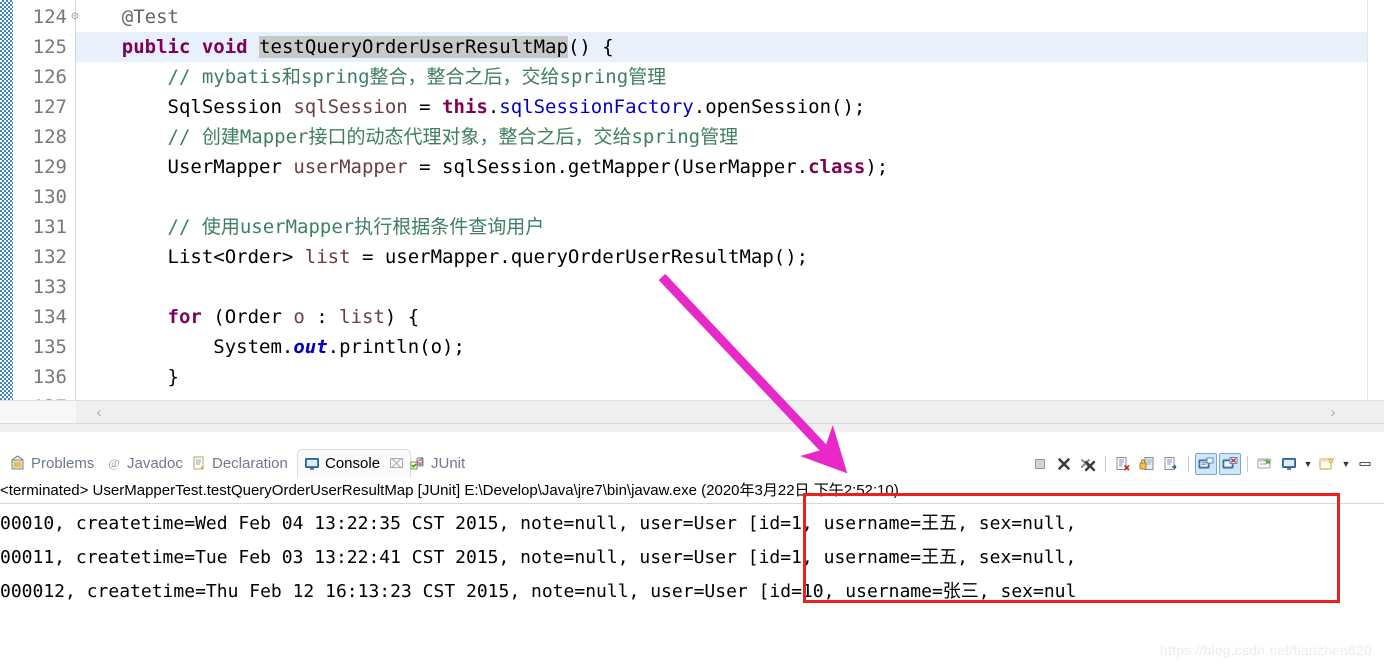  I want to click on problems-icon, so click(18, 463).